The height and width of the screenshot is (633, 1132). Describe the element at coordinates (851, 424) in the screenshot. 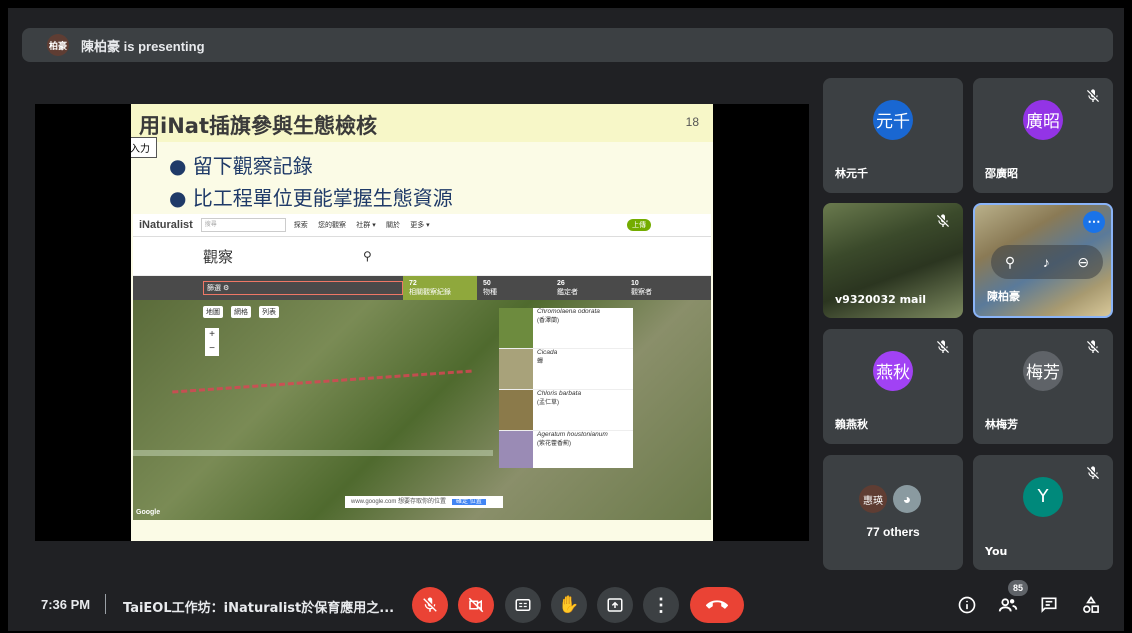

I see `participant-name: 賴燕秋` at that location.